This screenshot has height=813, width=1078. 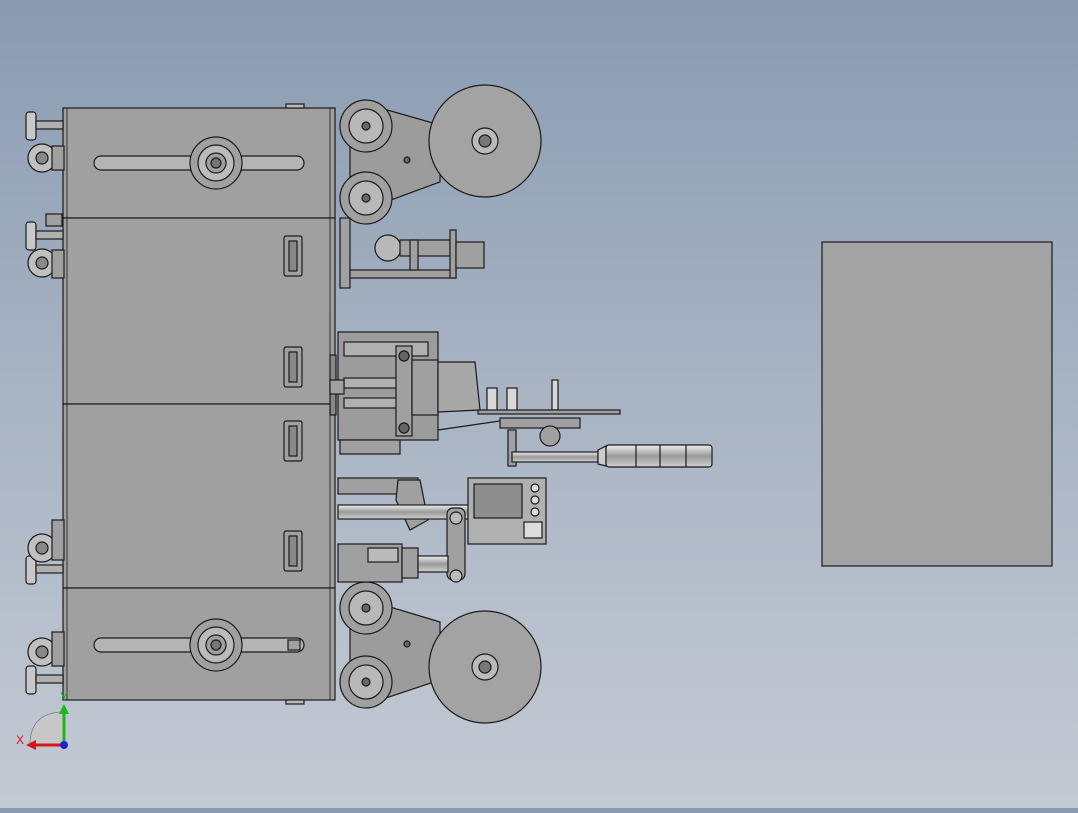 What do you see at coordinates (937, 404) in the screenshot?
I see `flat-panel` at bounding box center [937, 404].